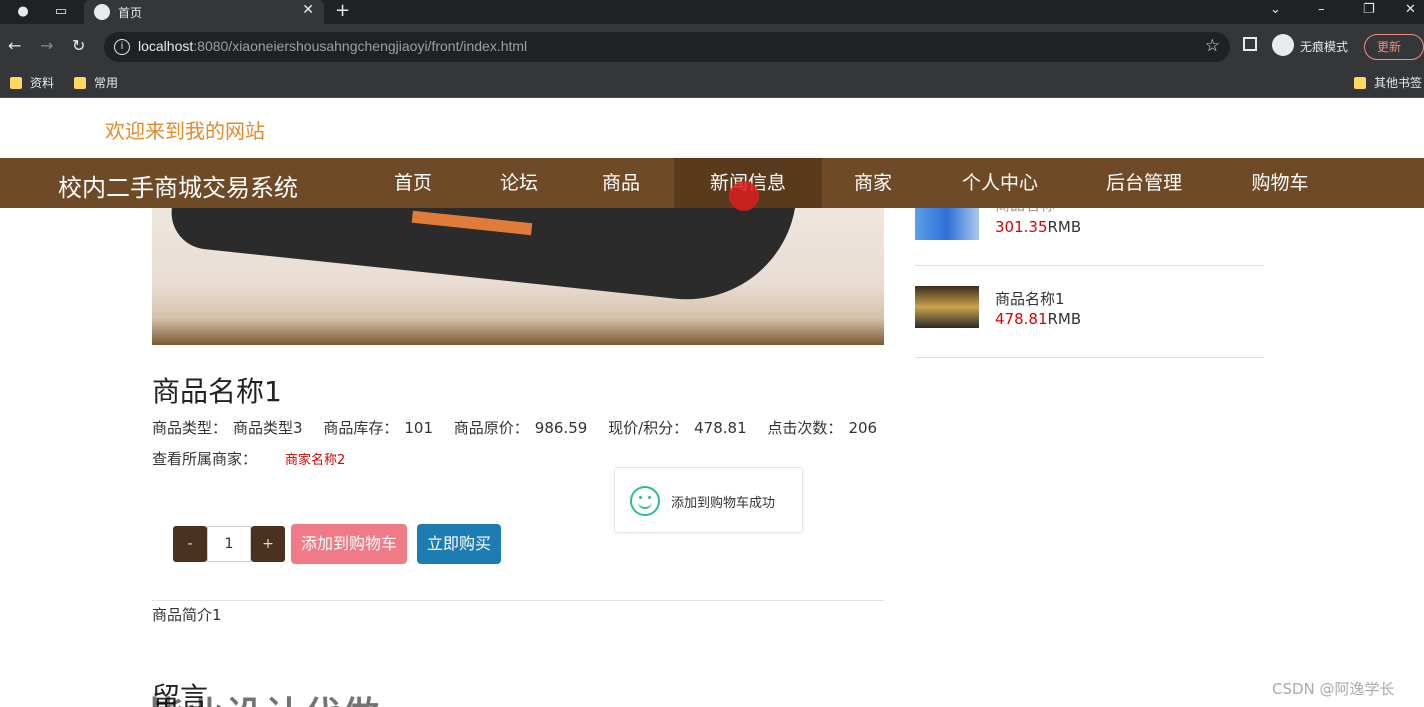 The height and width of the screenshot is (707, 1424). Describe the element at coordinates (14, 46) in the screenshot. I see `back-icon: ←` at that location.